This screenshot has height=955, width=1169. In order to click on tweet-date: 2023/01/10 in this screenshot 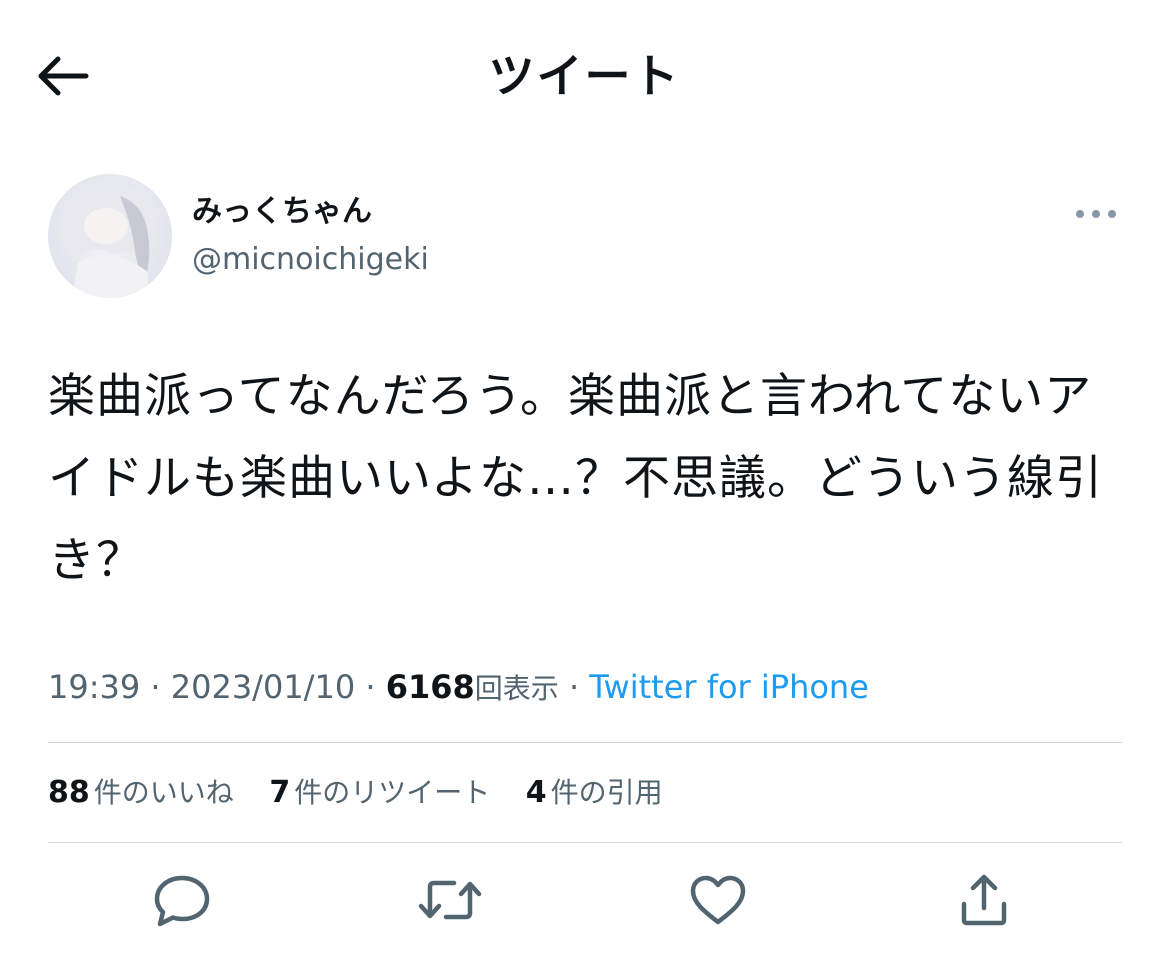, I will do `click(263, 687)`.